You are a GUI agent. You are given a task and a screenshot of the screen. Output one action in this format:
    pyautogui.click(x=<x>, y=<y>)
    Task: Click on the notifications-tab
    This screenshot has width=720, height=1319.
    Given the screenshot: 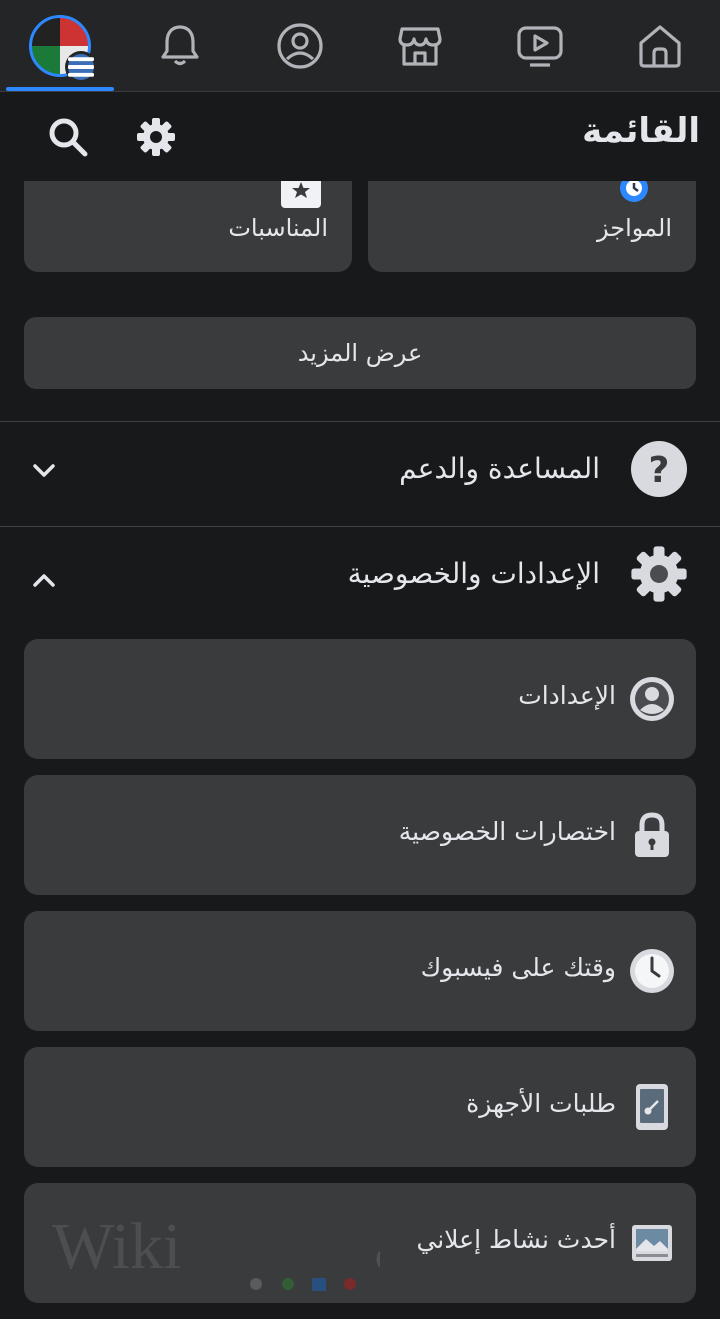 What is the action you would take?
    pyautogui.click(x=180, y=46)
    